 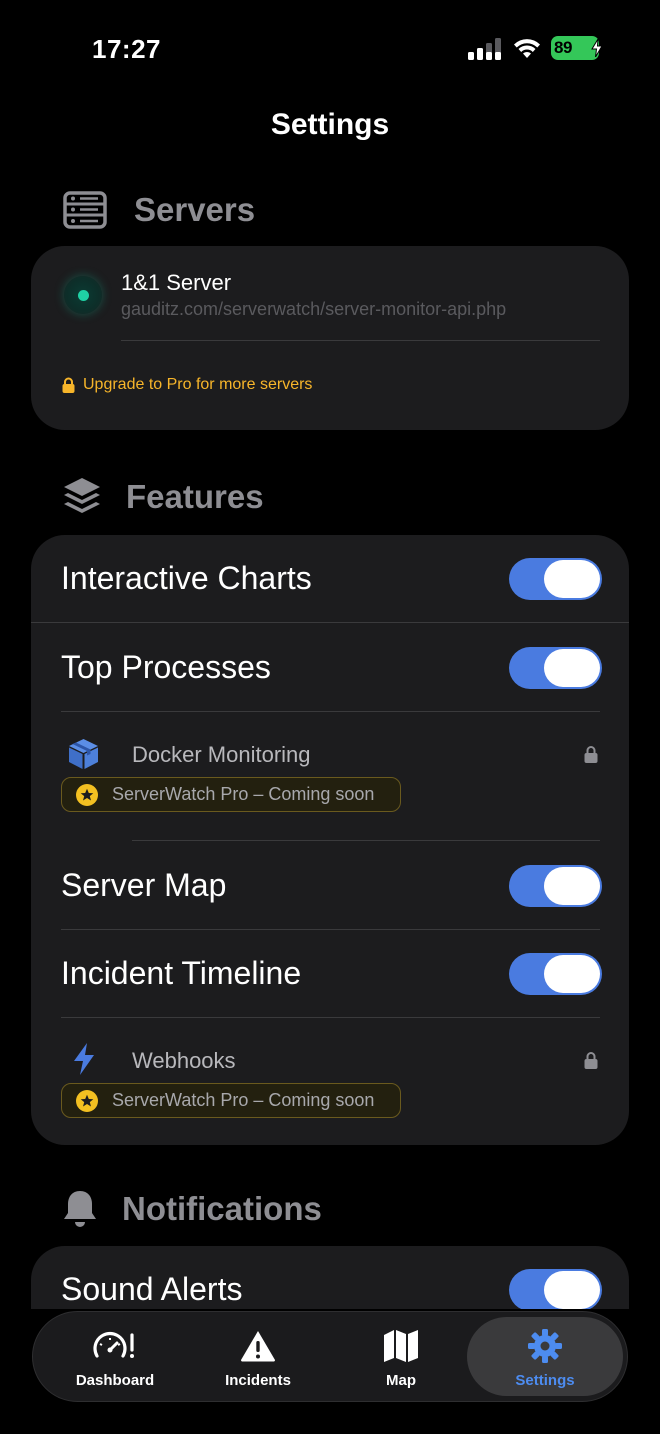 What do you see at coordinates (195, 209) in the screenshot?
I see `servers-section-title: Servers` at bounding box center [195, 209].